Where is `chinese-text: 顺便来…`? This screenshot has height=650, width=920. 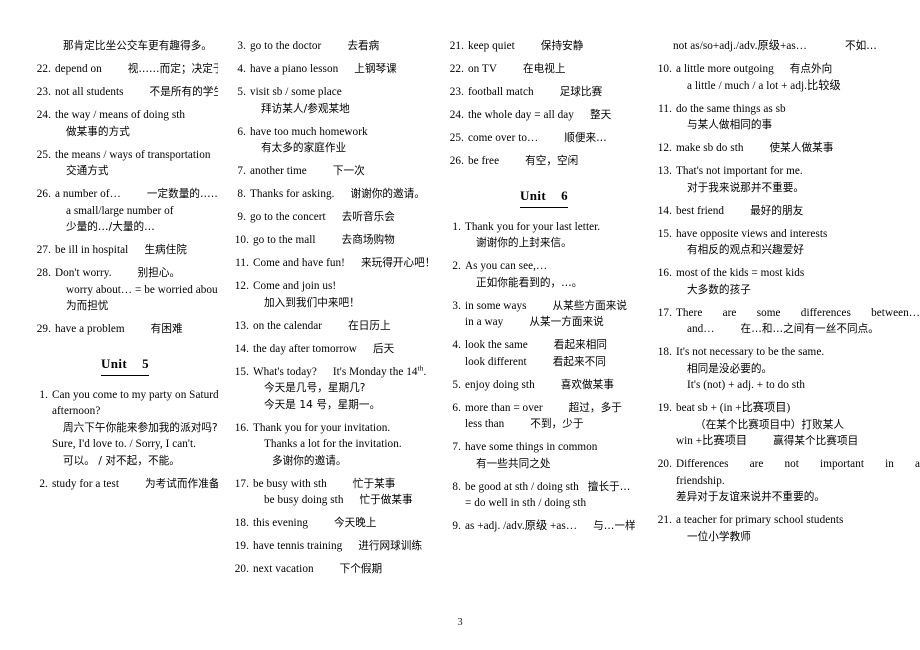 chinese-text: 顺便来… is located at coordinates (585, 138).